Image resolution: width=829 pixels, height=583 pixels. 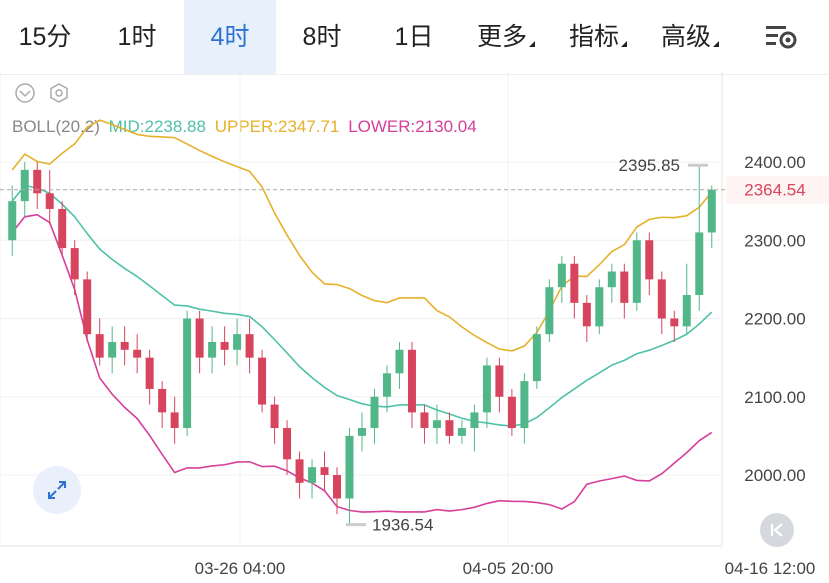 I want to click on x-tick-label: 03-26 04:00, so click(x=240, y=568).